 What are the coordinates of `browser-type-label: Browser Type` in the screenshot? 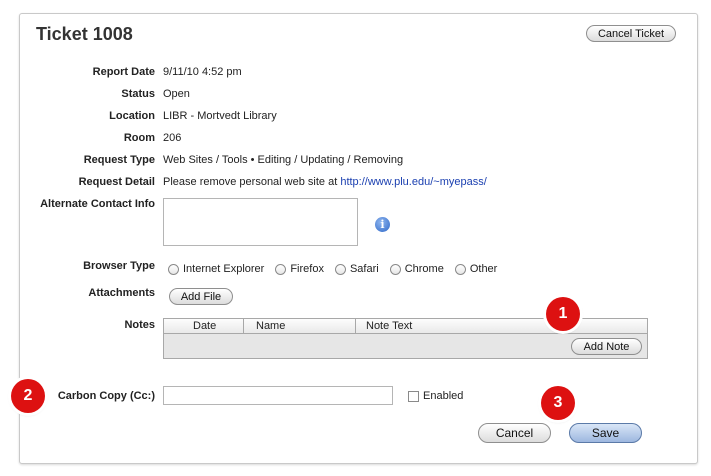 It's located at (119, 266).